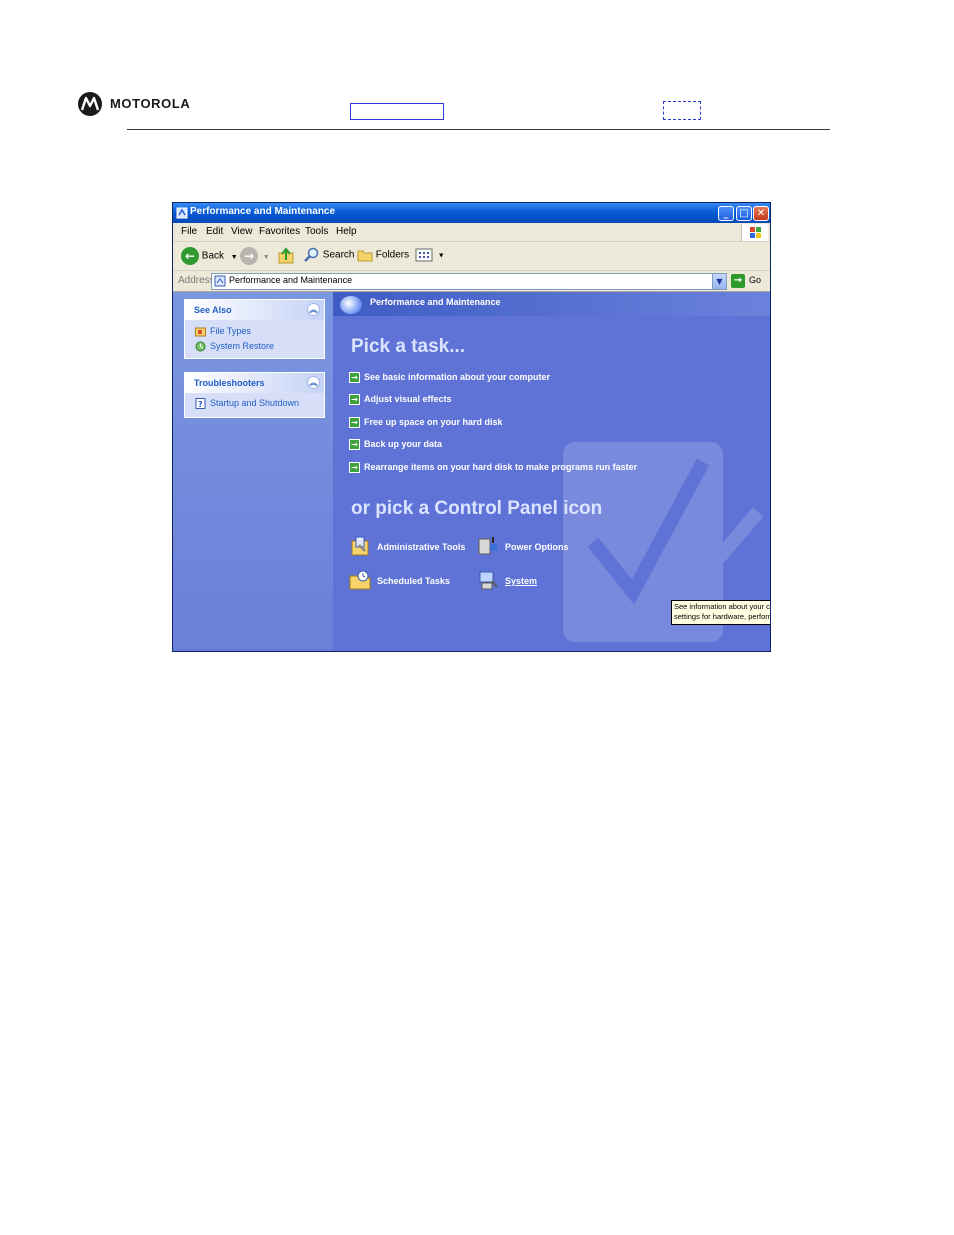 The width and height of the screenshot is (954, 1235). I want to click on administrative-tools-icon, so click(360, 546).